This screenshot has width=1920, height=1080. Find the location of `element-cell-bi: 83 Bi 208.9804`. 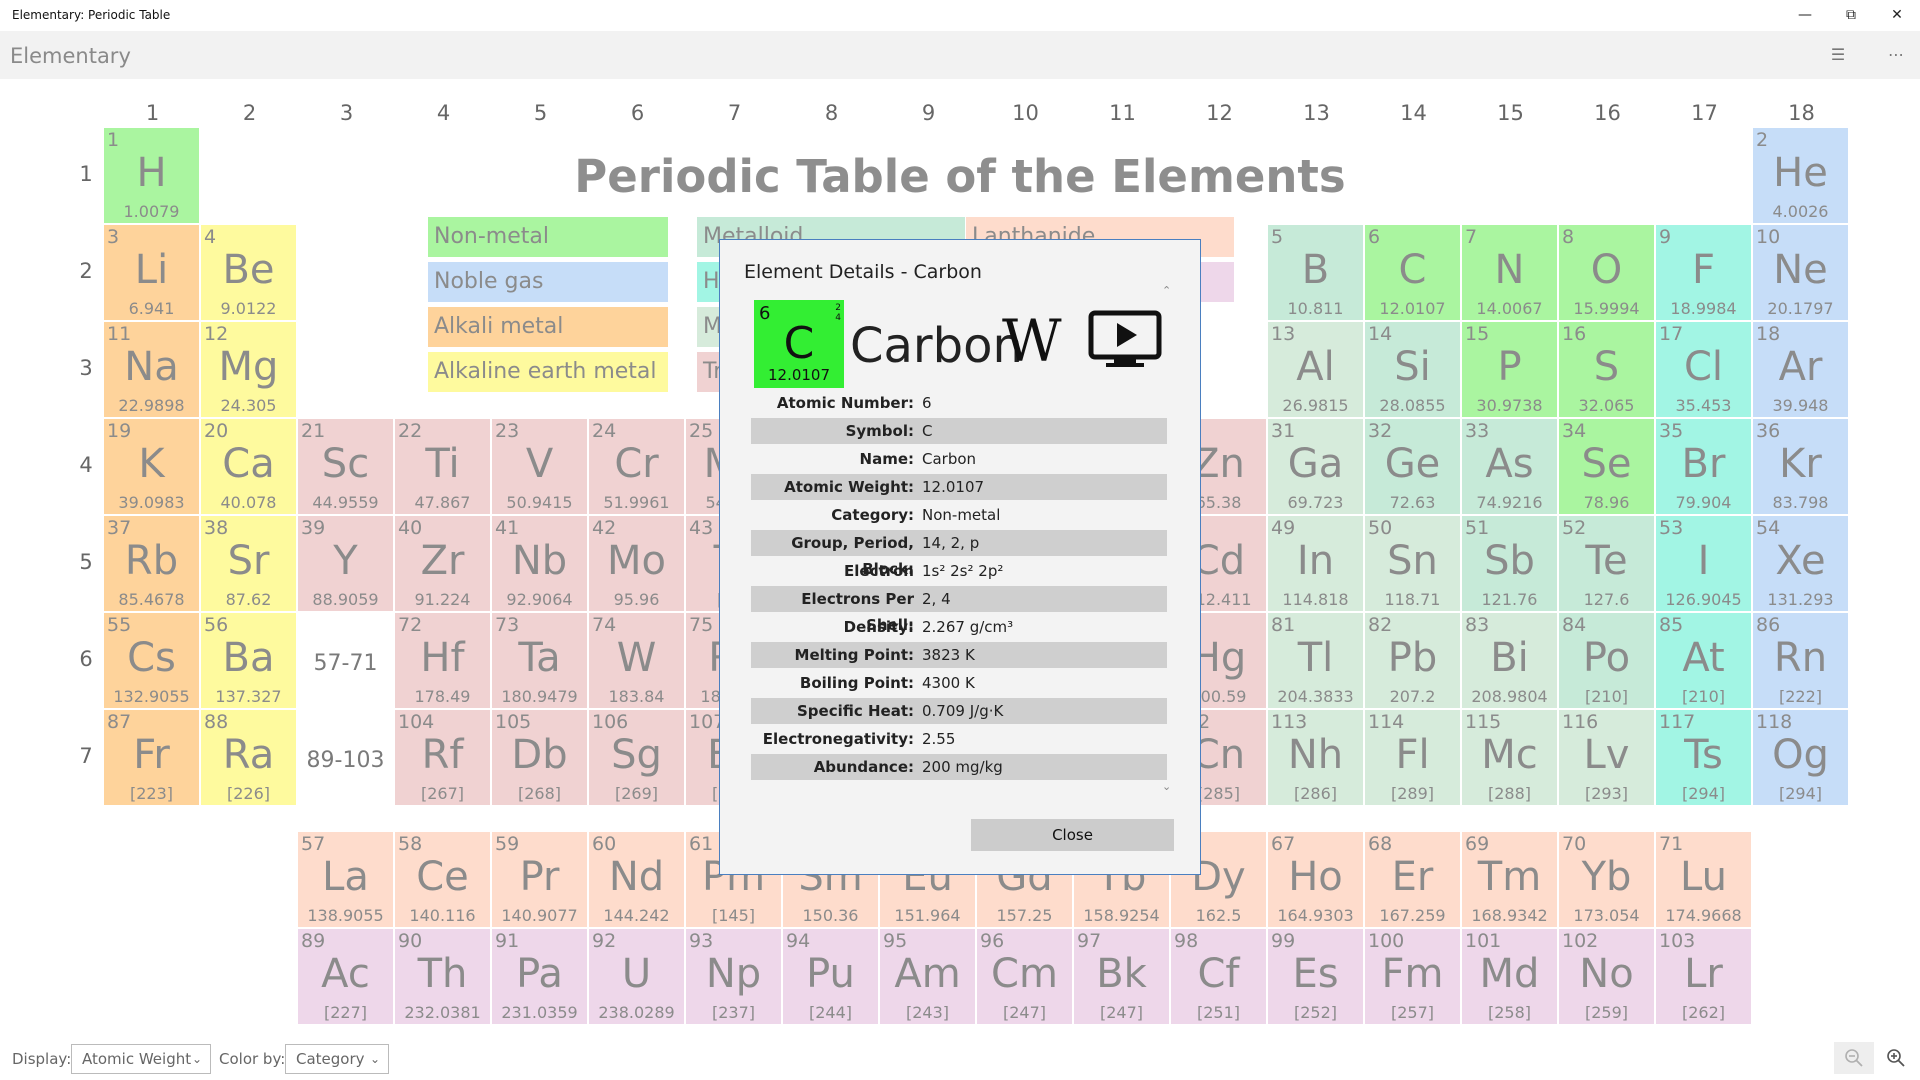

element-cell-bi: 83 Bi 208.9804 is located at coordinates (1509, 660).